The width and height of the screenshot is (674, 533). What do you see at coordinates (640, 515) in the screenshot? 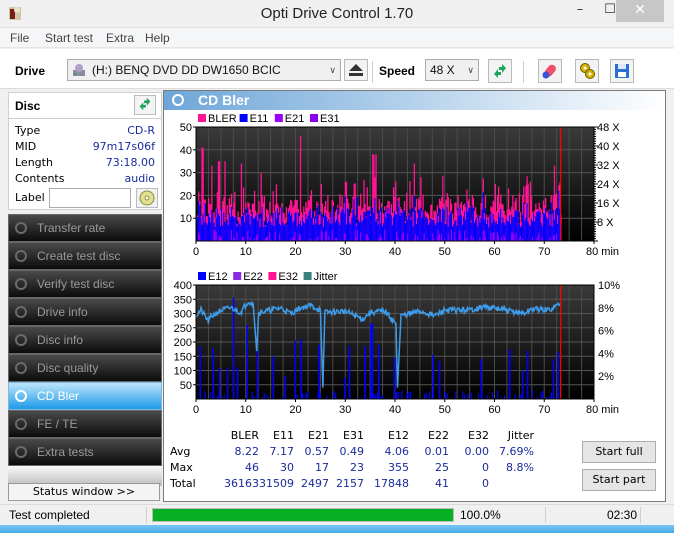
I see `status-divider` at bounding box center [640, 515].